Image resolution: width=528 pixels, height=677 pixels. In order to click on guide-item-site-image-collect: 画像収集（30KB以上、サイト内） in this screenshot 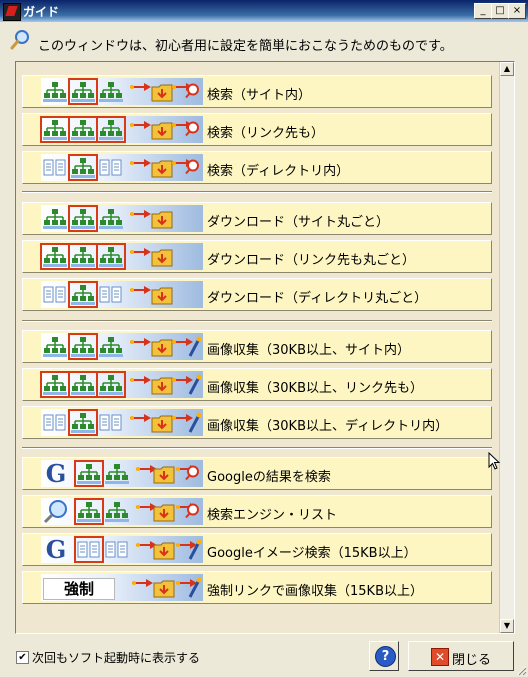, I will do `click(257, 346)`.